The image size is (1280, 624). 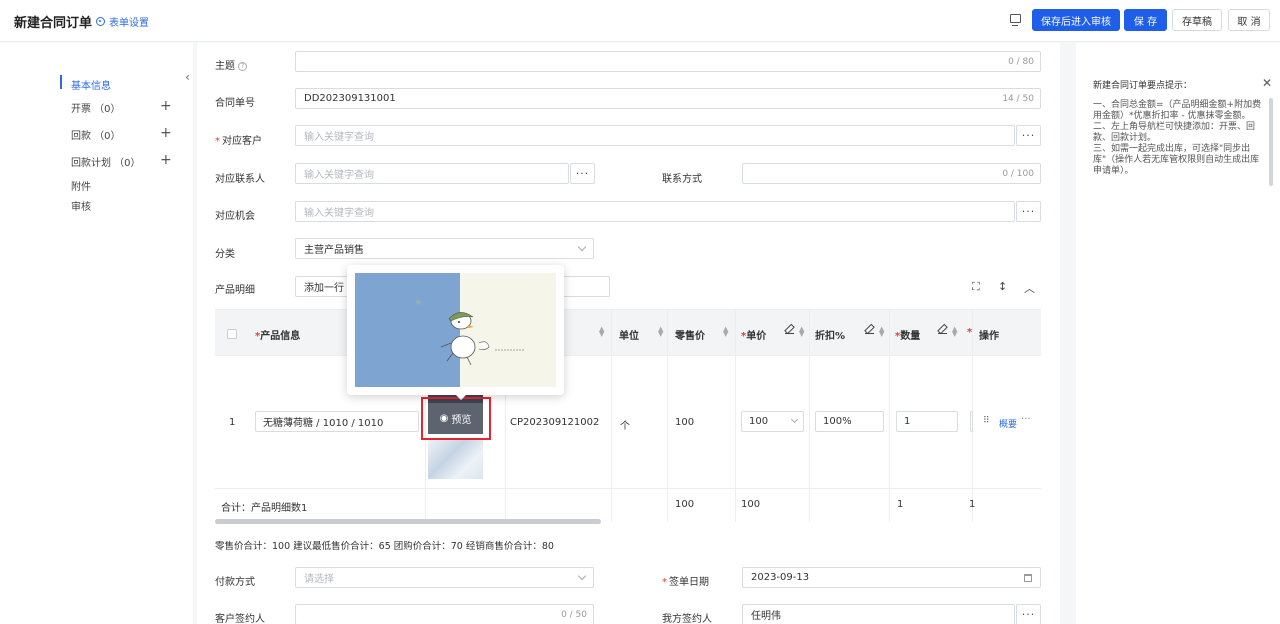 What do you see at coordinates (751, 504) in the screenshot?
I see `total-unit-price: 100` at bounding box center [751, 504].